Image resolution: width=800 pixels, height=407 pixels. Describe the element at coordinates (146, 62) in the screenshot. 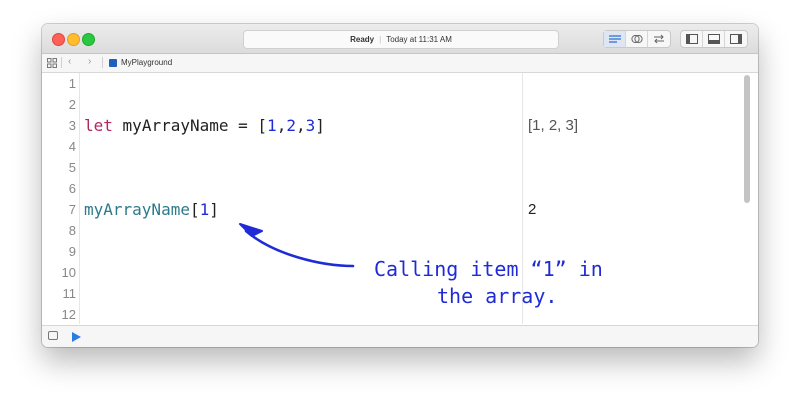

I see `breadcrumb-file: MyPlayground` at that location.